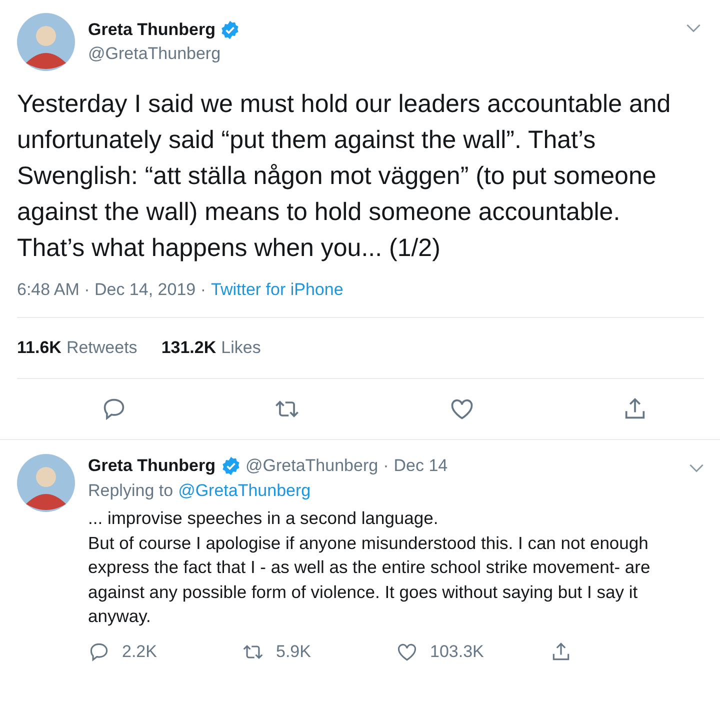 The image size is (720, 702). What do you see at coordinates (370, 567) in the screenshot?
I see `reply-text: ... improvise speeches in a second language. But of course I apologise if anyone misunderstood this. I can not enough express the fact that I - as well as the entire school strike movement- are against any possible form of violence. It goes without saying but I say it anyway.` at bounding box center [370, 567].